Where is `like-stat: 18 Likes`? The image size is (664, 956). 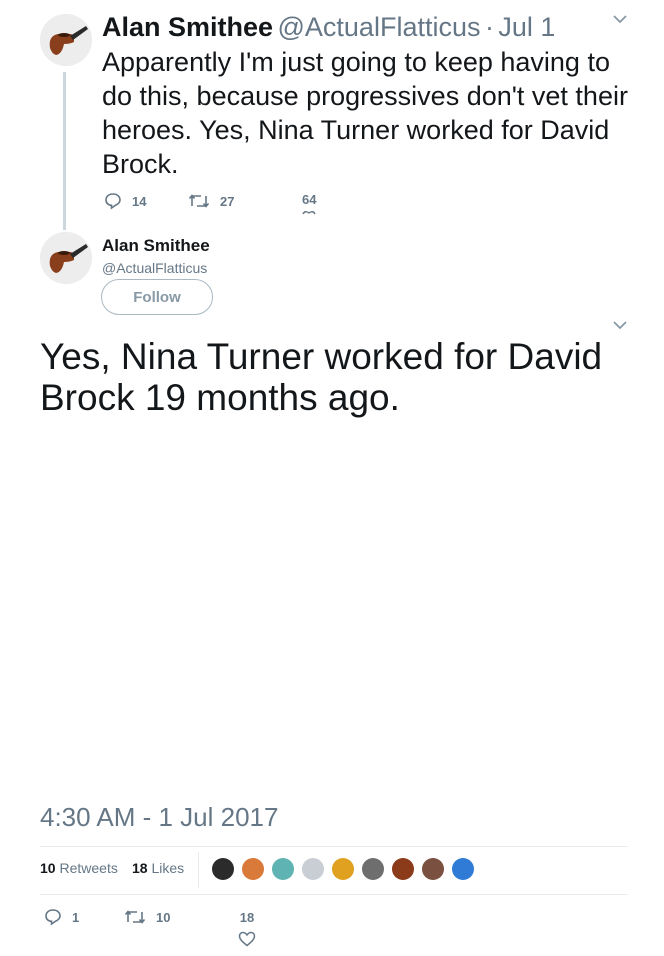
like-stat: 18 Likes is located at coordinates (158, 868).